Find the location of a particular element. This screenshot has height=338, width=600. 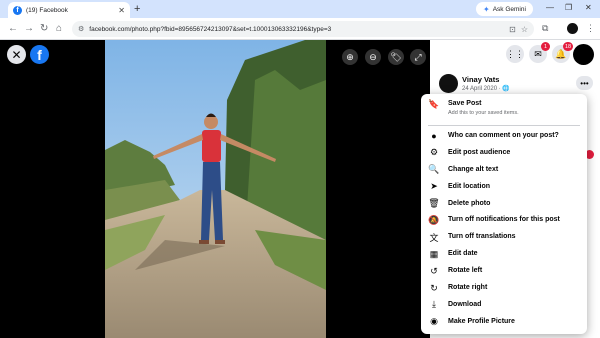

menu-item-sublabel: Add this to your saved items. is located at coordinates (483, 113).